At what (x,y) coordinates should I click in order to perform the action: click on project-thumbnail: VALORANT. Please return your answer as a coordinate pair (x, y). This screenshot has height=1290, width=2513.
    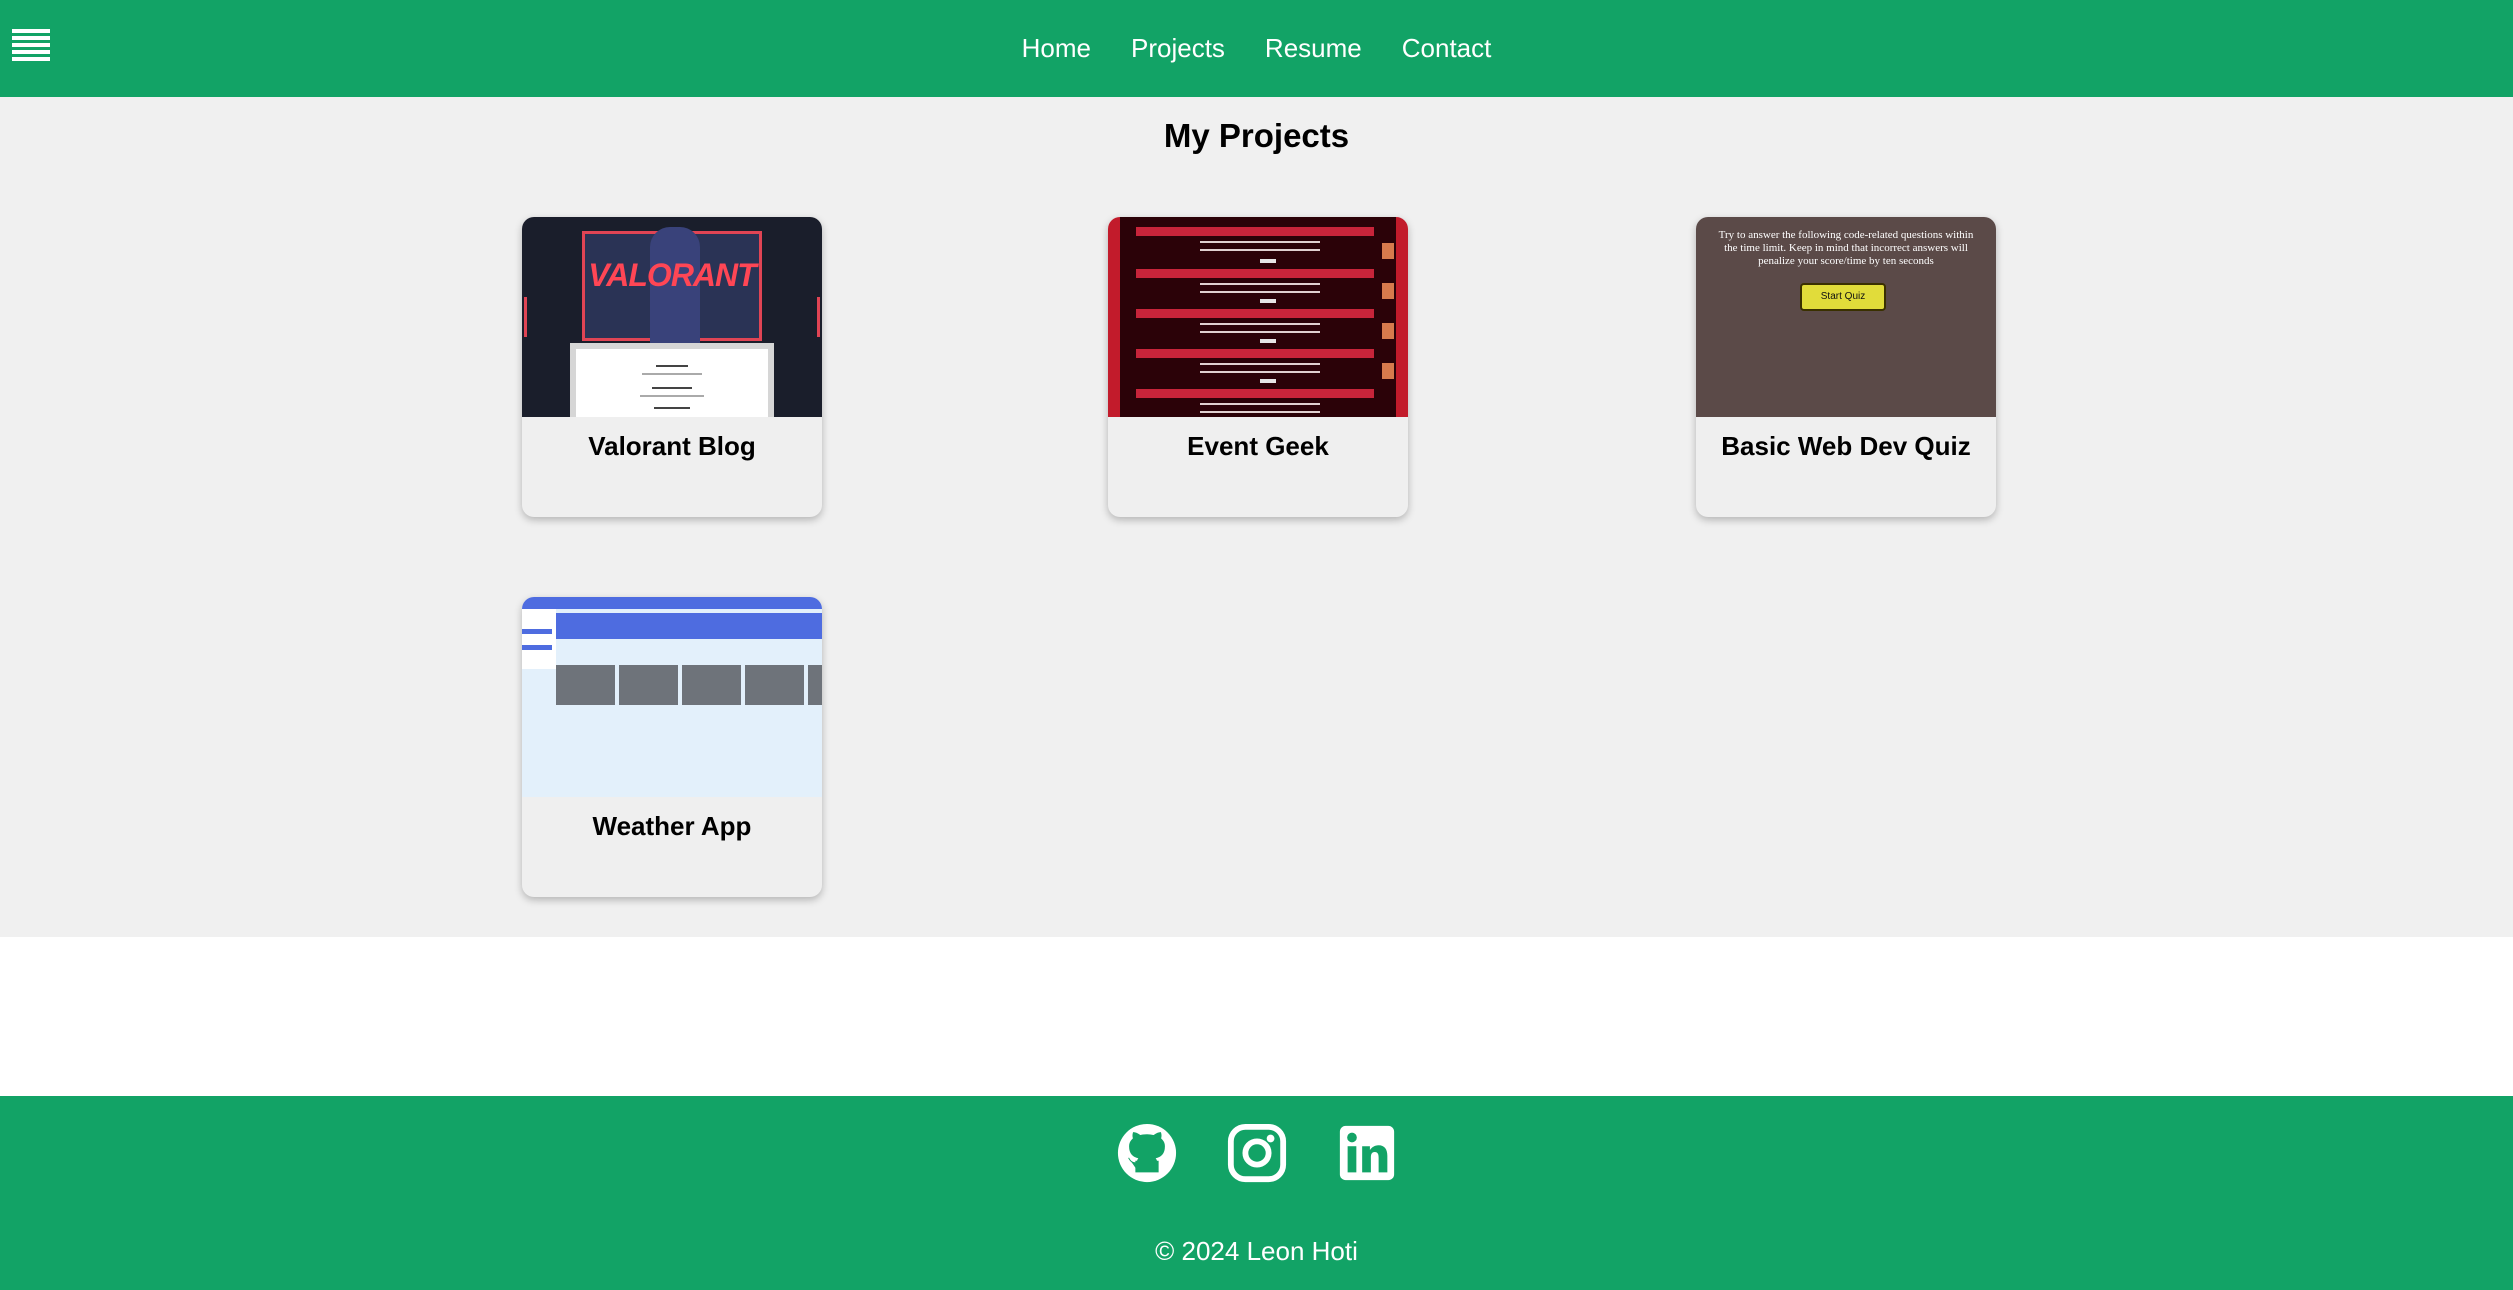
    Looking at the image, I should click on (672, 317).